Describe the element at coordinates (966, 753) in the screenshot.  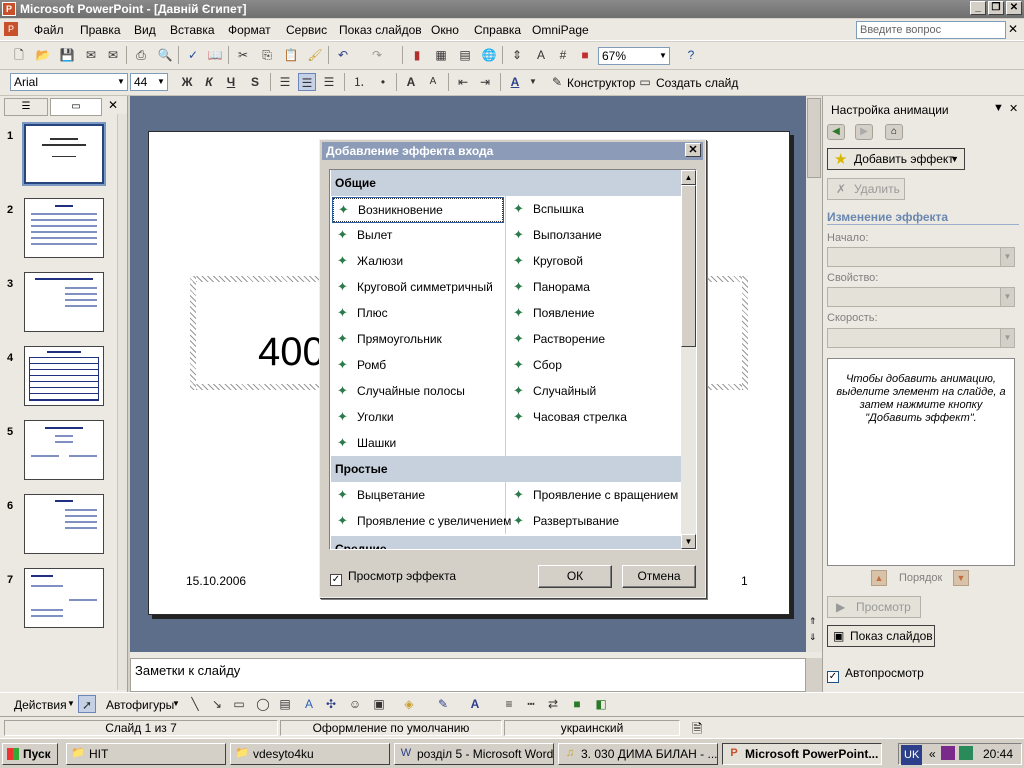
I see `tray-network-icon` at that location.